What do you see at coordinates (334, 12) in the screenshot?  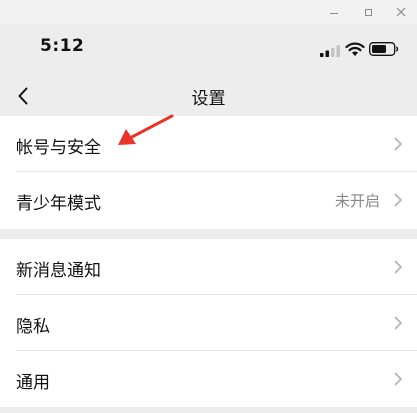 I see `minimize-icon` at bounding box center [334, 12].